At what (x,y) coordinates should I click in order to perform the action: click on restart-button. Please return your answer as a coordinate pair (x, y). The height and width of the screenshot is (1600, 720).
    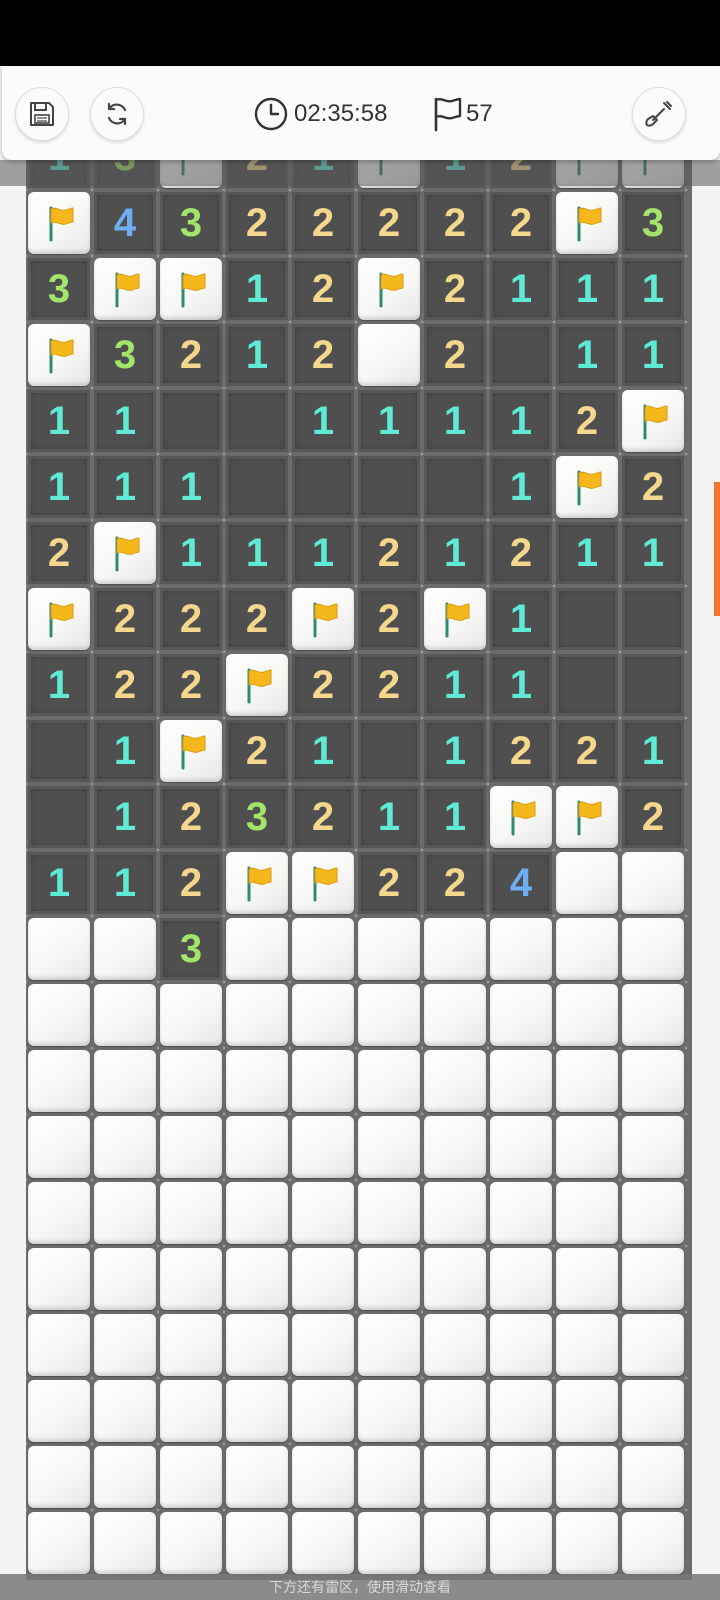
    Looking at the image, I should click on (117, 114).